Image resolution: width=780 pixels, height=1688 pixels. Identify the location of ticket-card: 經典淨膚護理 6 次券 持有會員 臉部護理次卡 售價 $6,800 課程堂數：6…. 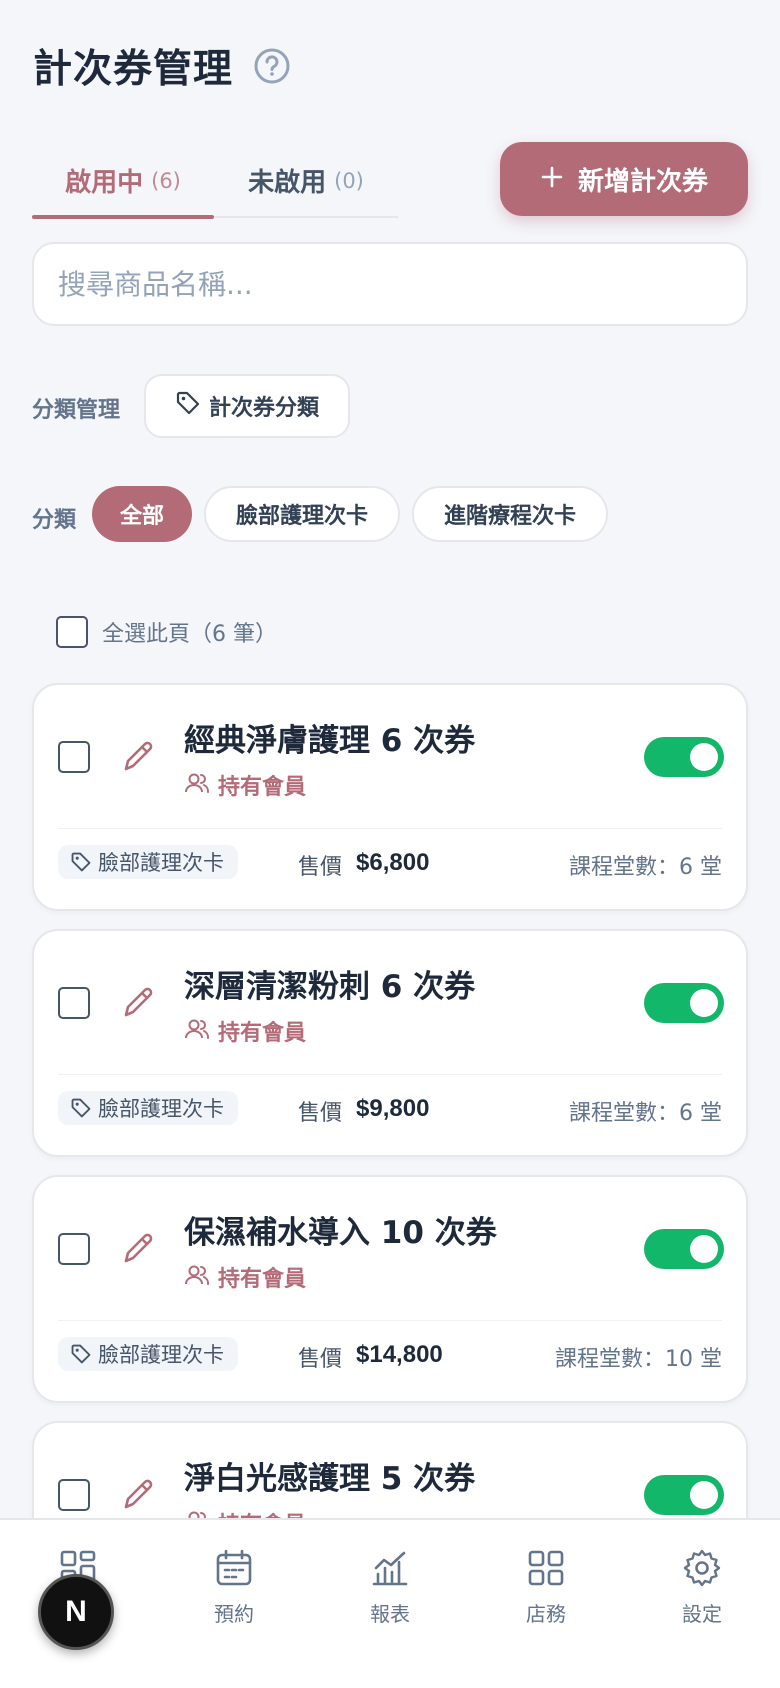
(390, 797).